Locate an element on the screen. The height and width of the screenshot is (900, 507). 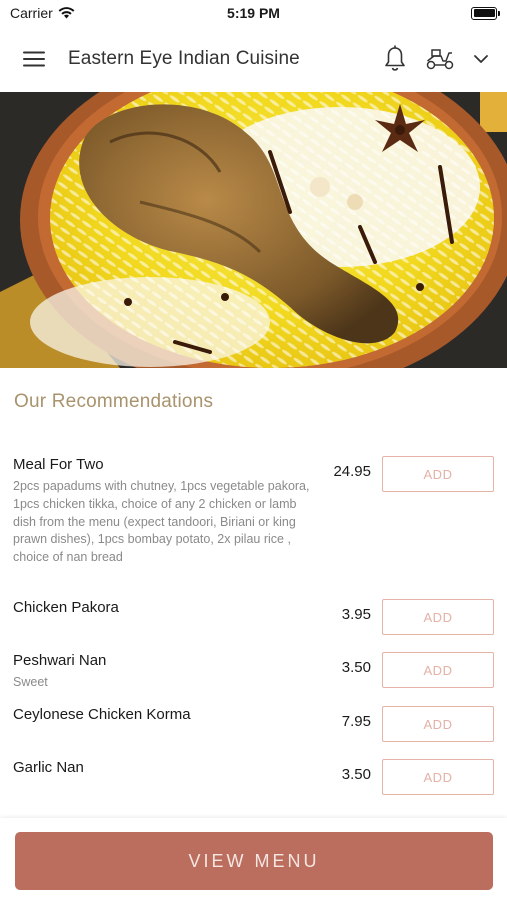
status-bar: Carrier 5:19 PM is located at coordinates (253, 13).